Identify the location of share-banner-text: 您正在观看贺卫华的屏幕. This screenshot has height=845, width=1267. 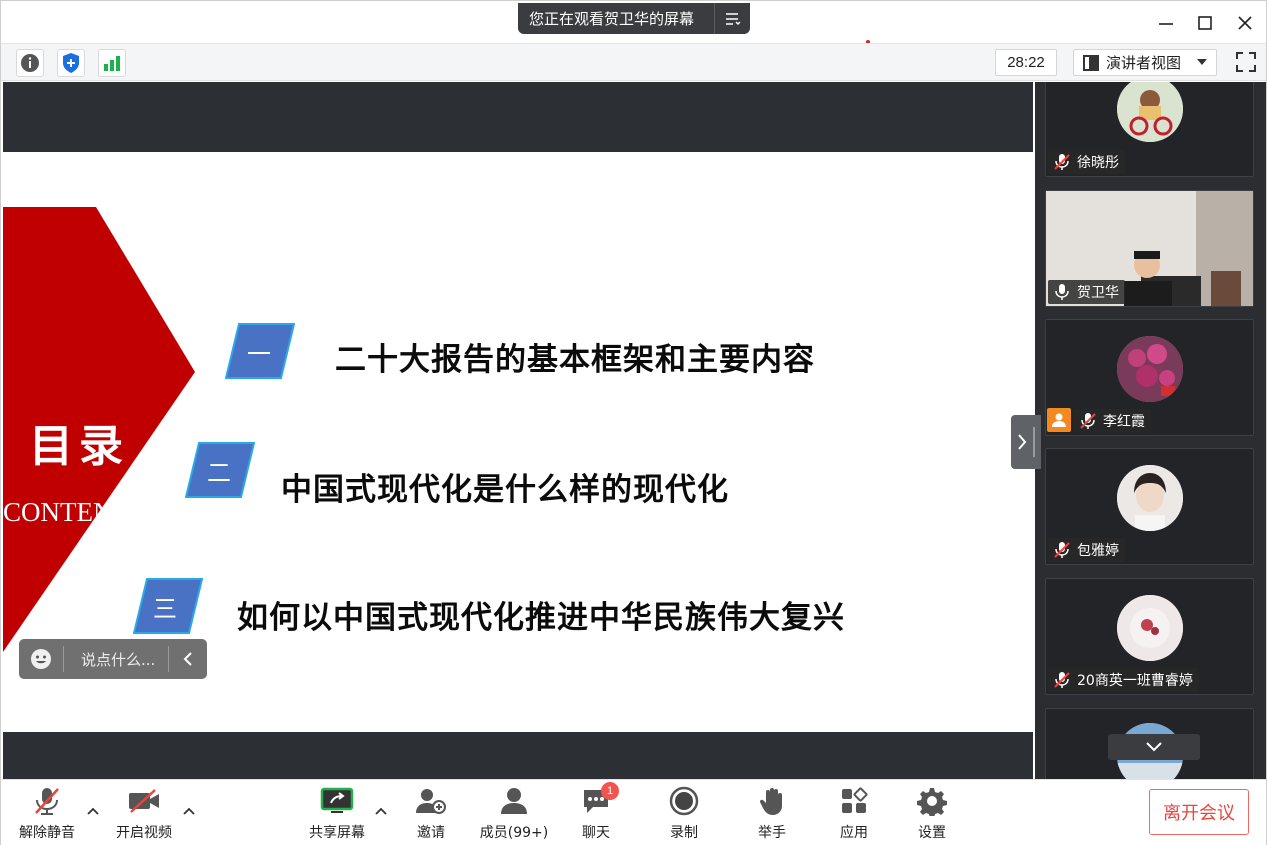
(612, 19).